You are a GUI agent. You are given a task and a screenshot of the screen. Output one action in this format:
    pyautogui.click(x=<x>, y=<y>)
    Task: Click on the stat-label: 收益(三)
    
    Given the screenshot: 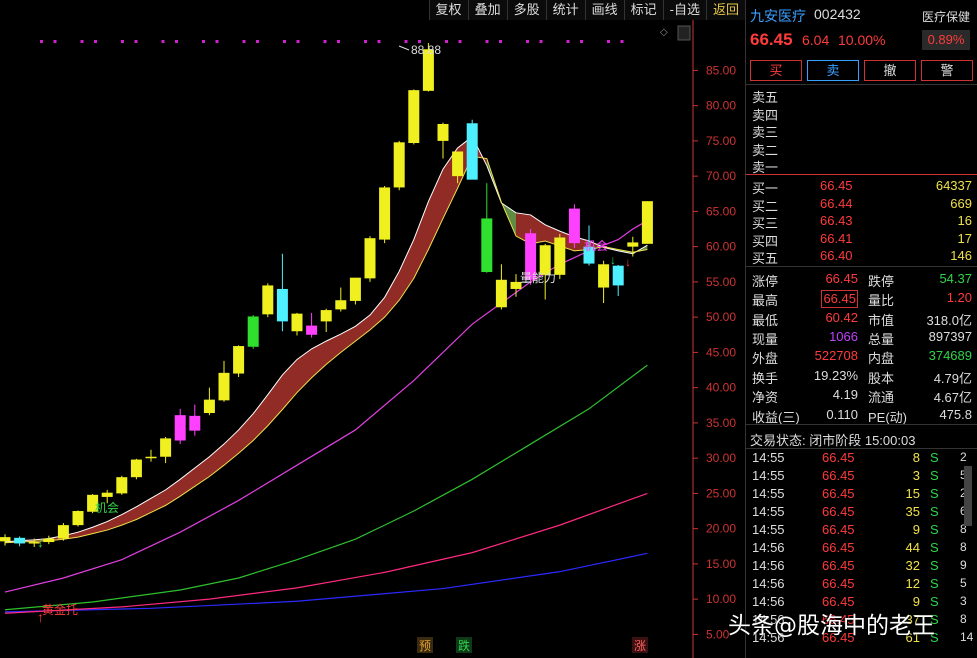 What is the action you would take?
    pyautogui.click(x=776, y=417)
    